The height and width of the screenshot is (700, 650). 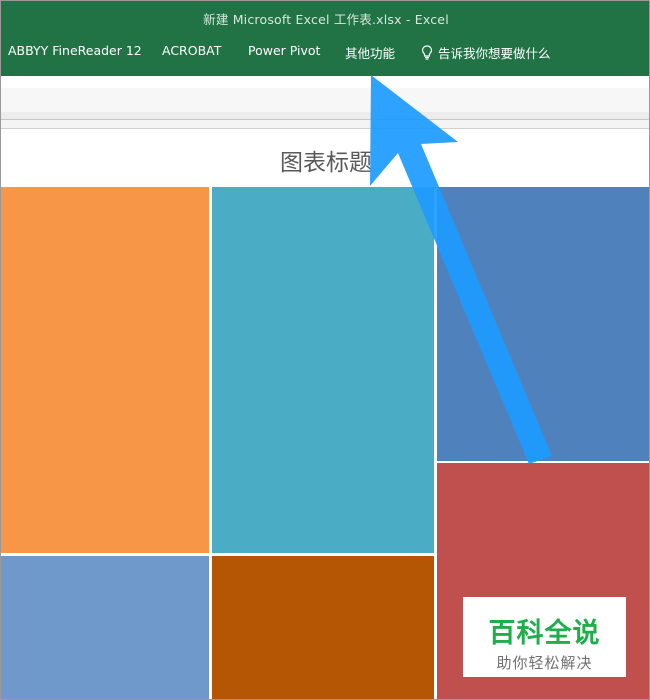 What do you see at coordinates (326, 19) in the screenshot?
I see `window-title: 新建 Microsoft Excel 工作表.xlsx - Excel` at bounding box center [326, 19].